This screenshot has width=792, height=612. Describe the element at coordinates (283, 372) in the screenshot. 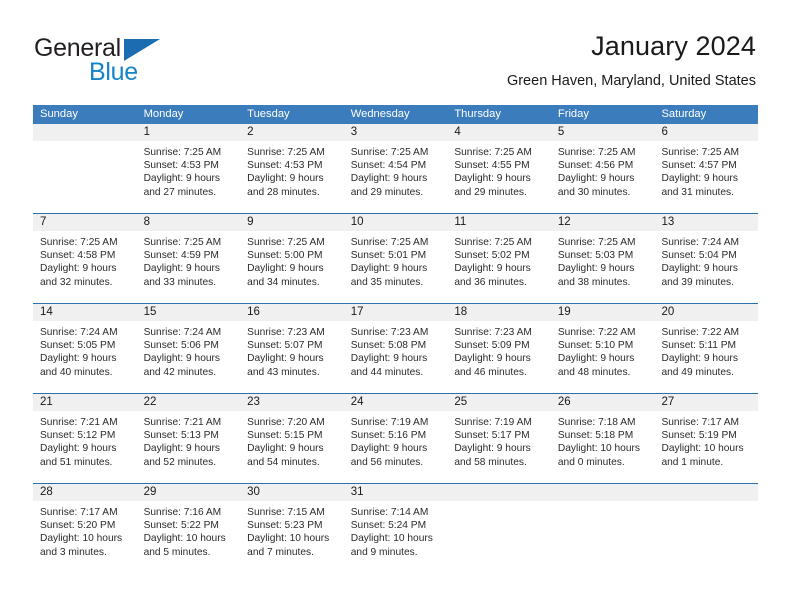

I see `daylight-text-cont: and 43 minutes.` at that location.